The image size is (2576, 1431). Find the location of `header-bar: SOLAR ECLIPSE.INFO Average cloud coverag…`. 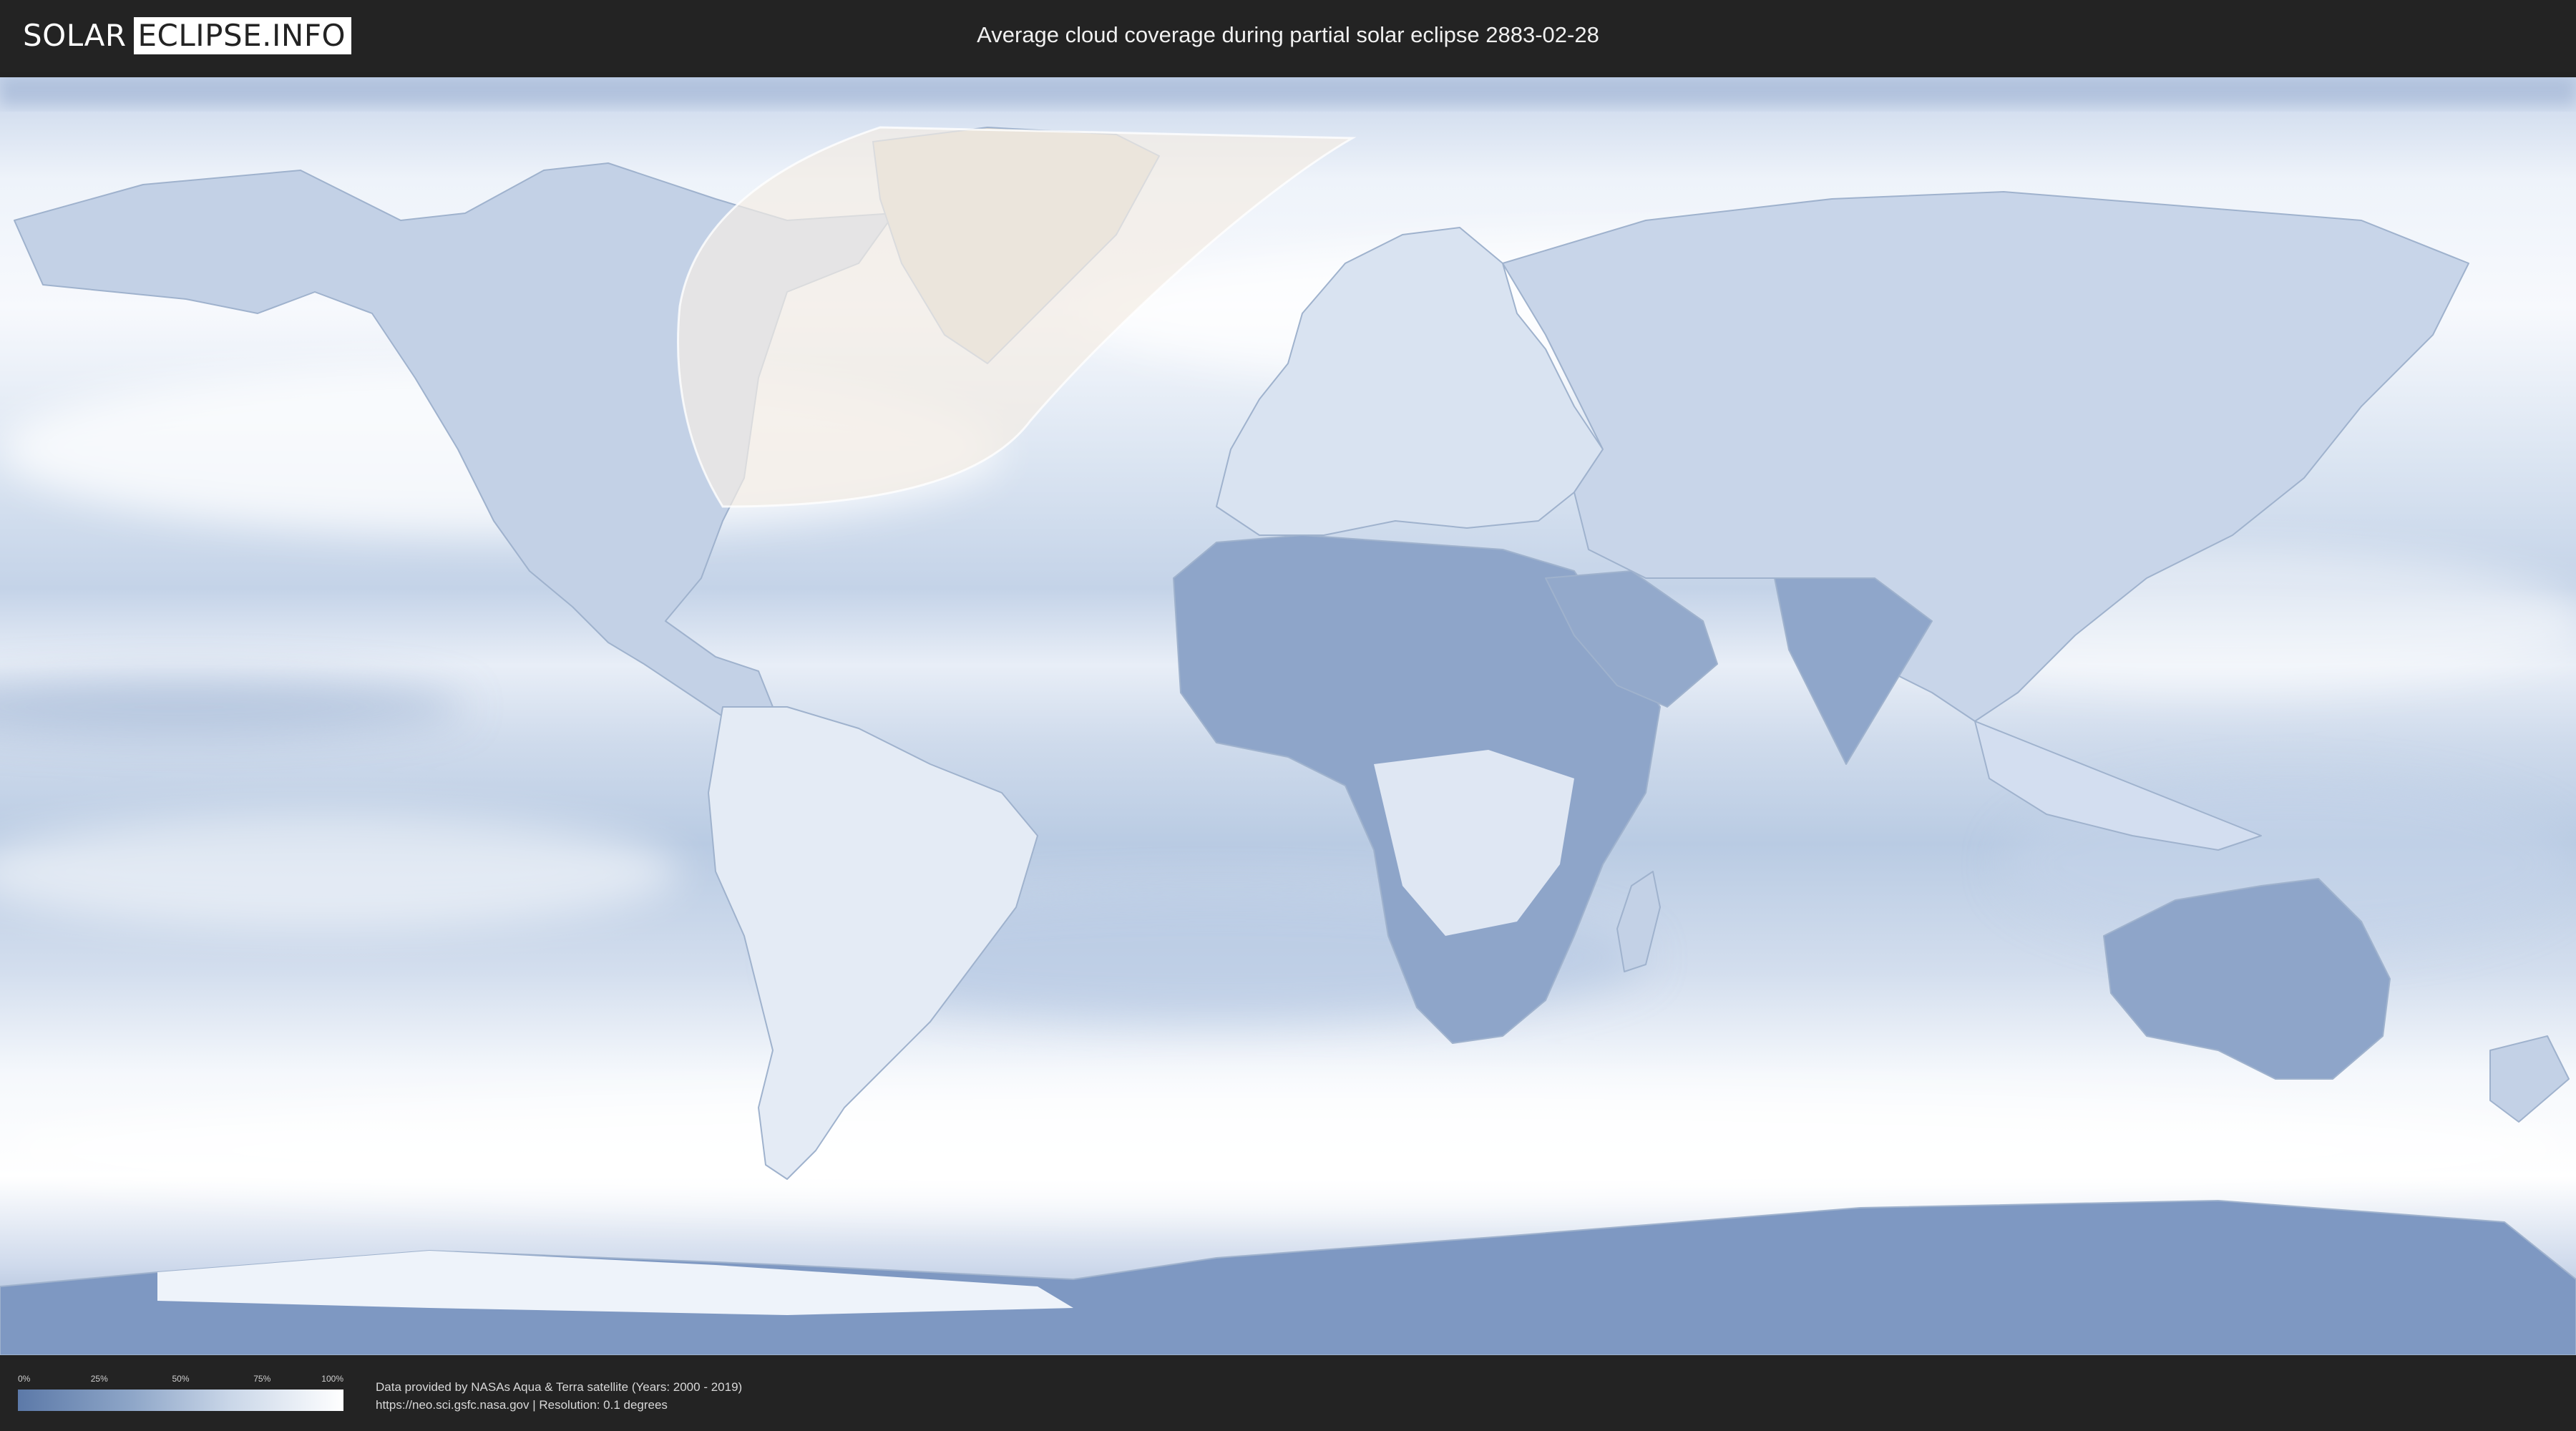

header-bar: SOLAR ECLIPSE.INFO Average cloud coverag… is located at coordinates (1288, 36).